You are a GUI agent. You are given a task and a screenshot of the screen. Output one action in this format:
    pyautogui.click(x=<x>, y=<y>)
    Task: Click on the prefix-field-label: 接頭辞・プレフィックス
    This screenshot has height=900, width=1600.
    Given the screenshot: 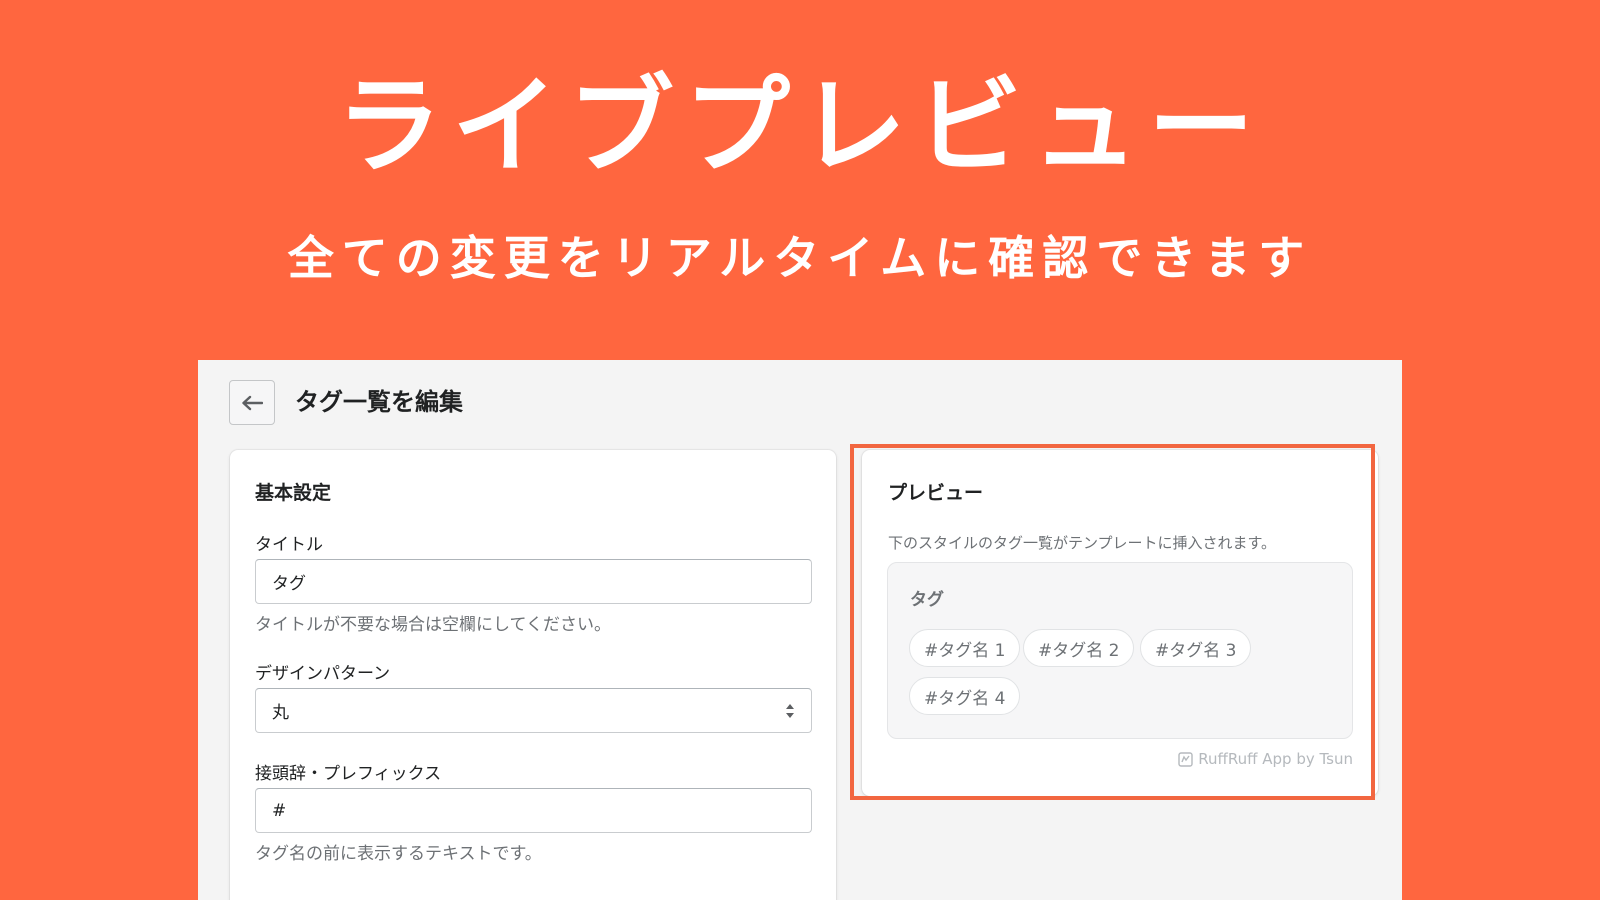 What is the action you would take?
    pyautogui.click(x=348, y=774)
    